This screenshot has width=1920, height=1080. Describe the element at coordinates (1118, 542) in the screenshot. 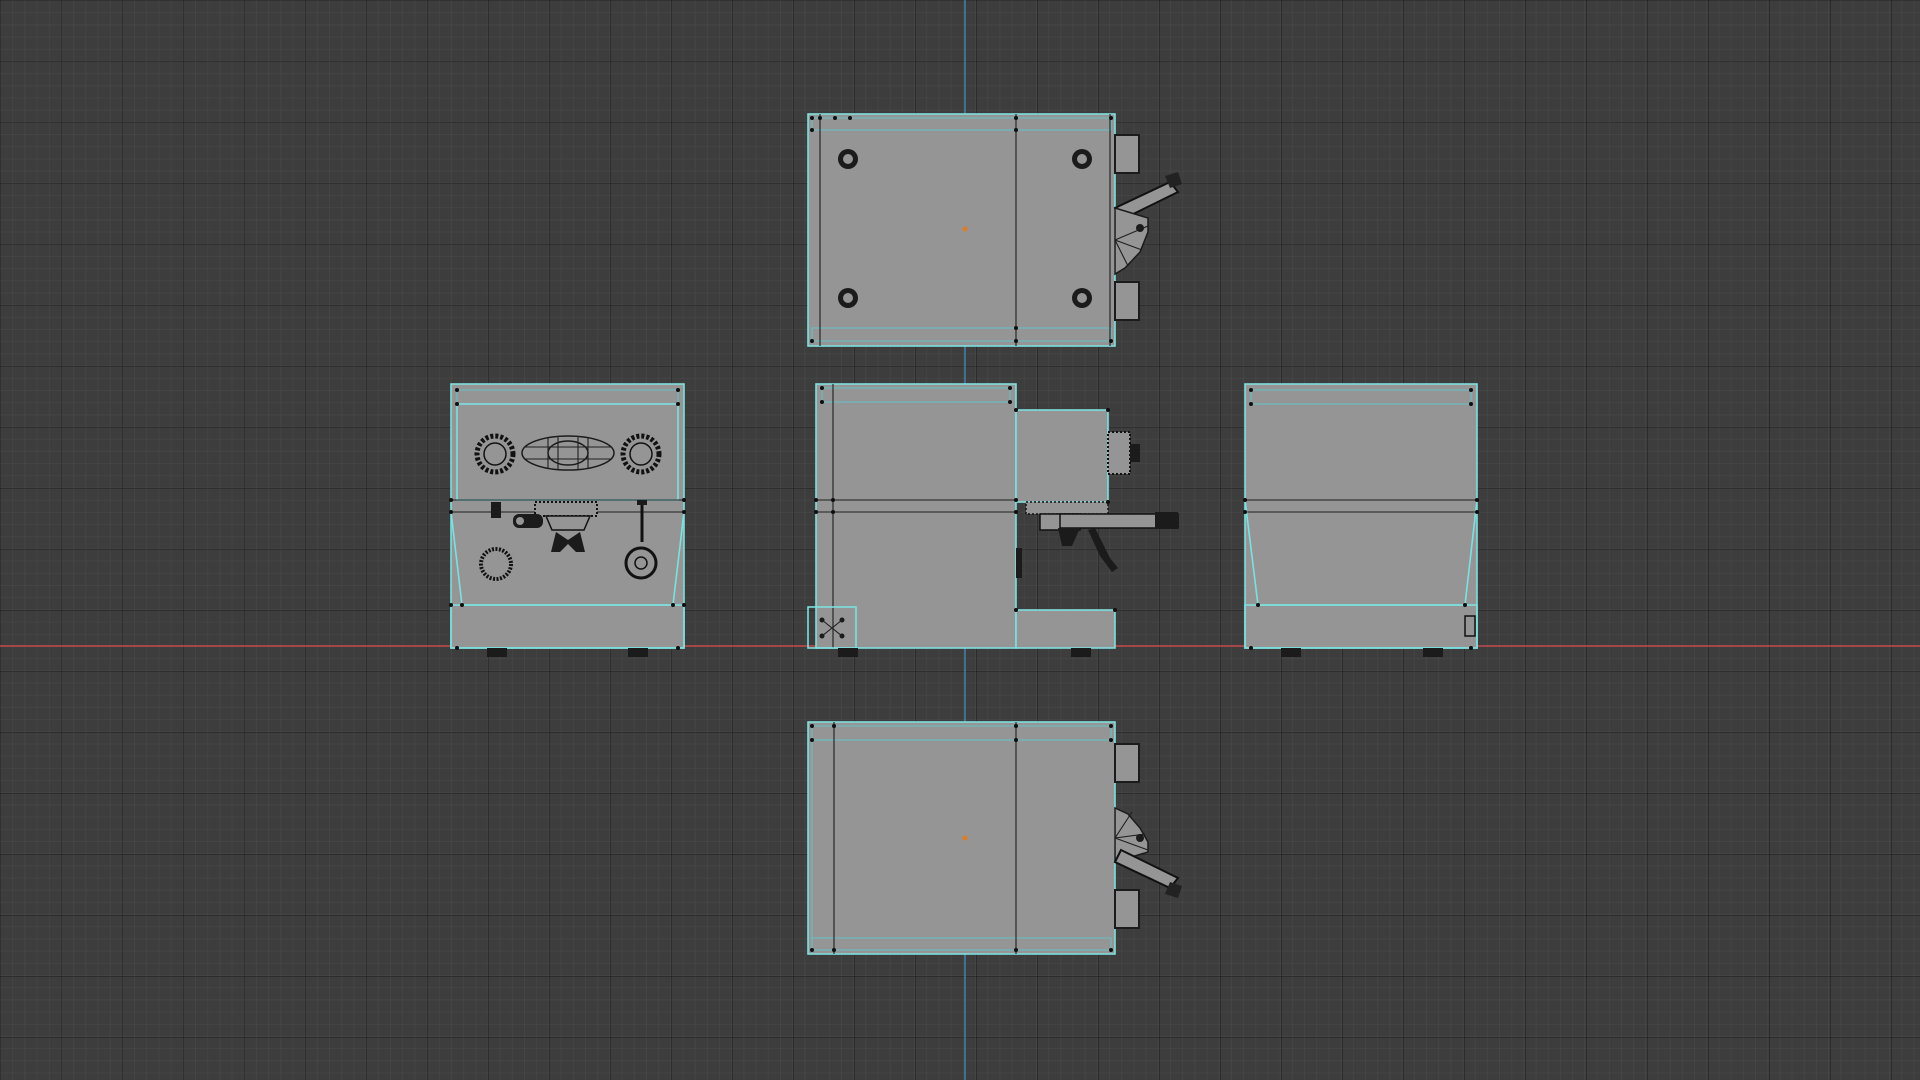

I see `portafilter-icon` at that location.